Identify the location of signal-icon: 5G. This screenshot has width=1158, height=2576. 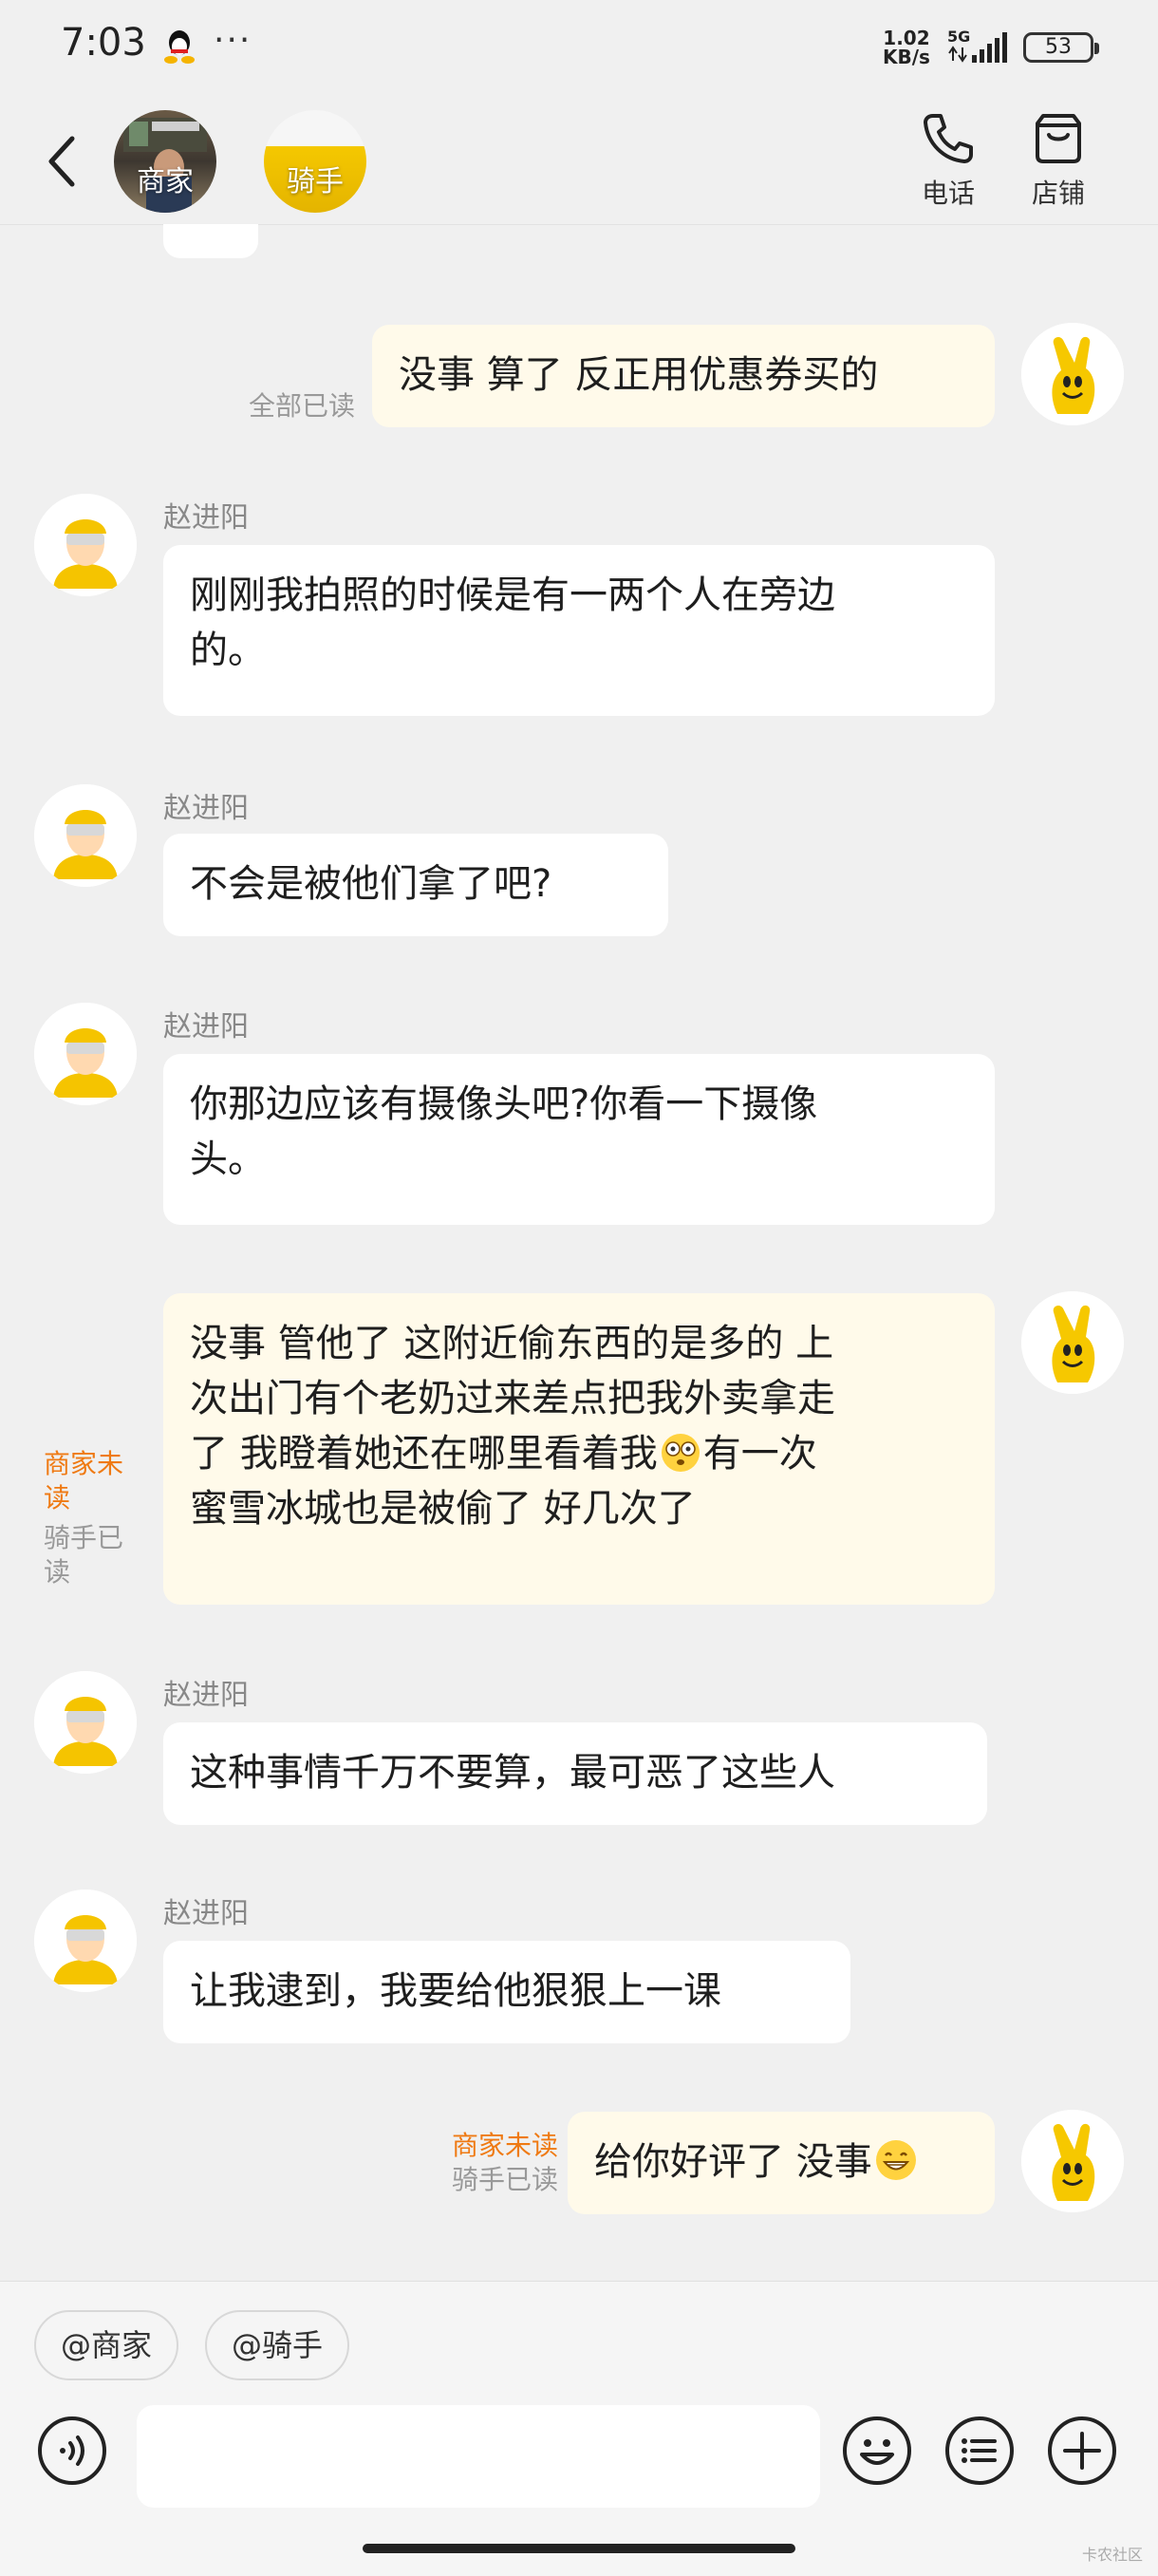
(977, 45).